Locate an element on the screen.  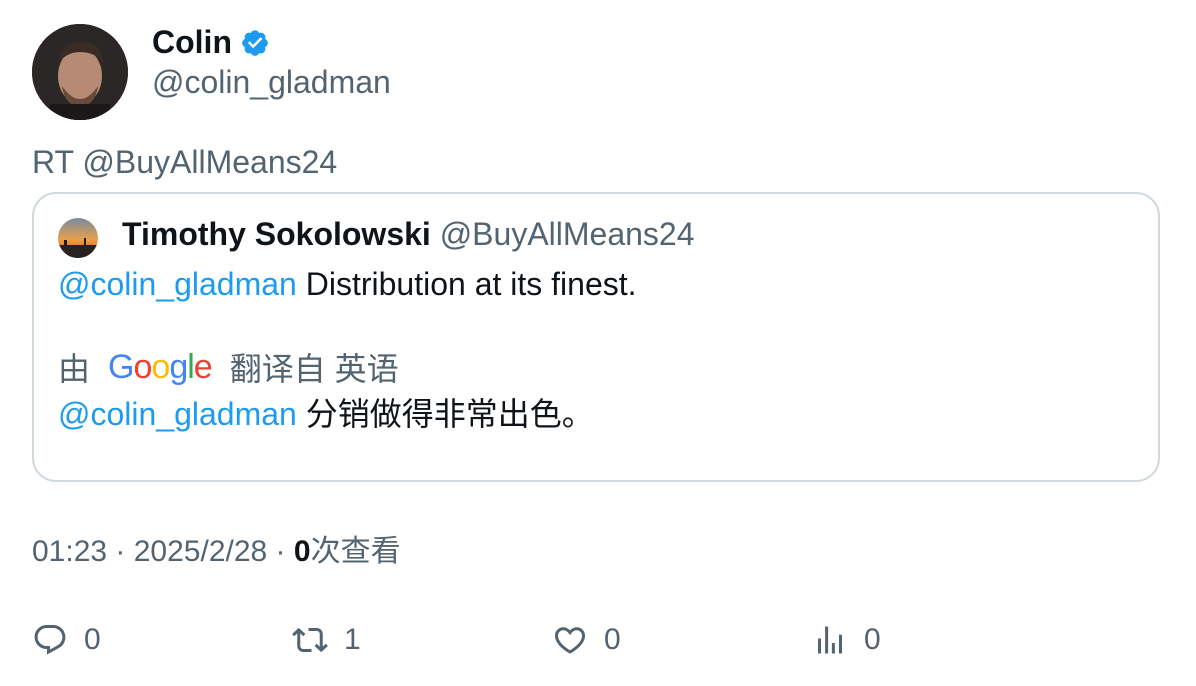
quoted-author-name: Timothy Sokolowski is located at coordinates (276, 234).